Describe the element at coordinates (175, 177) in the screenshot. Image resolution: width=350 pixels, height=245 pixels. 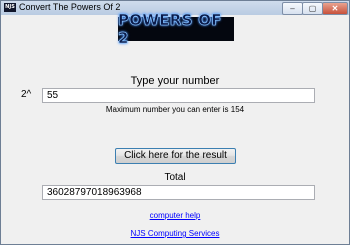
I see `total-label: Total` at that location.